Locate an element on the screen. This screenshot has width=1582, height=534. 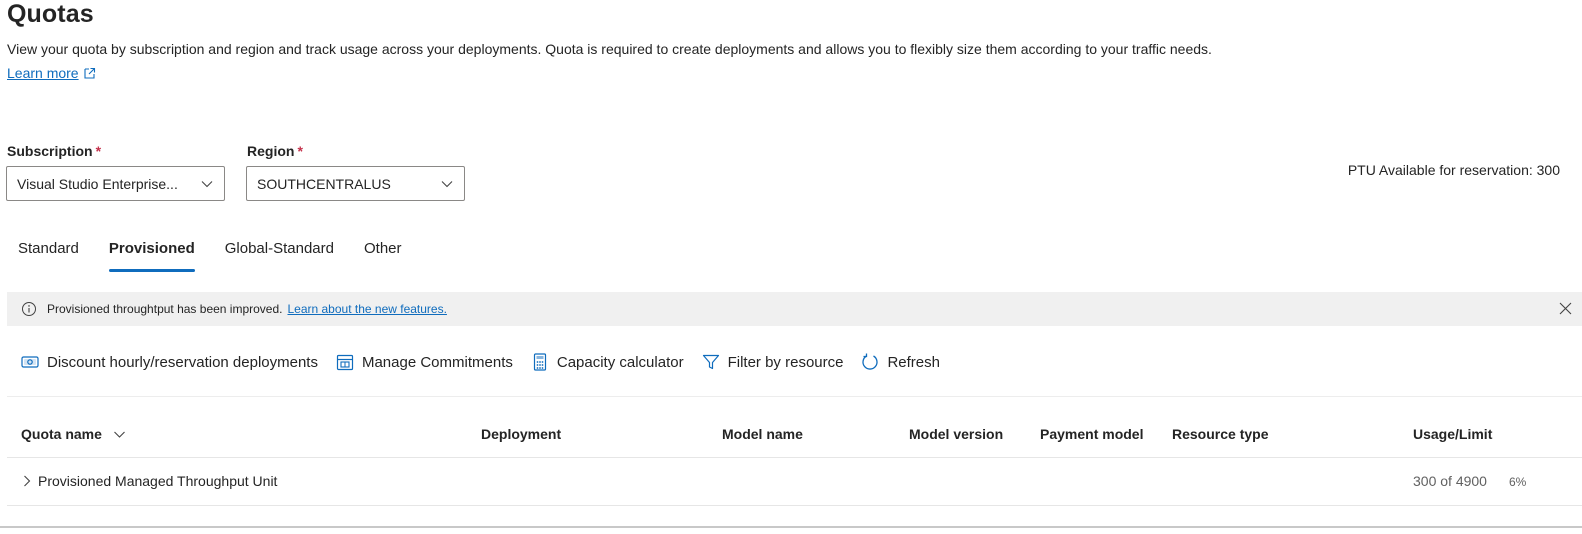
usage-percent: 6% is located at coordinates (1518, 482).